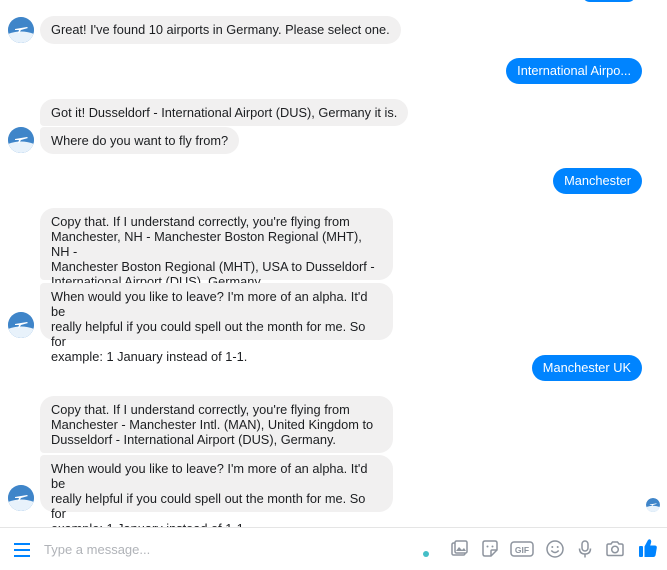 The image size is (667, 570). Describe the element at coordinates (224, 549) in the screenshot. I see `message-input` at that location.